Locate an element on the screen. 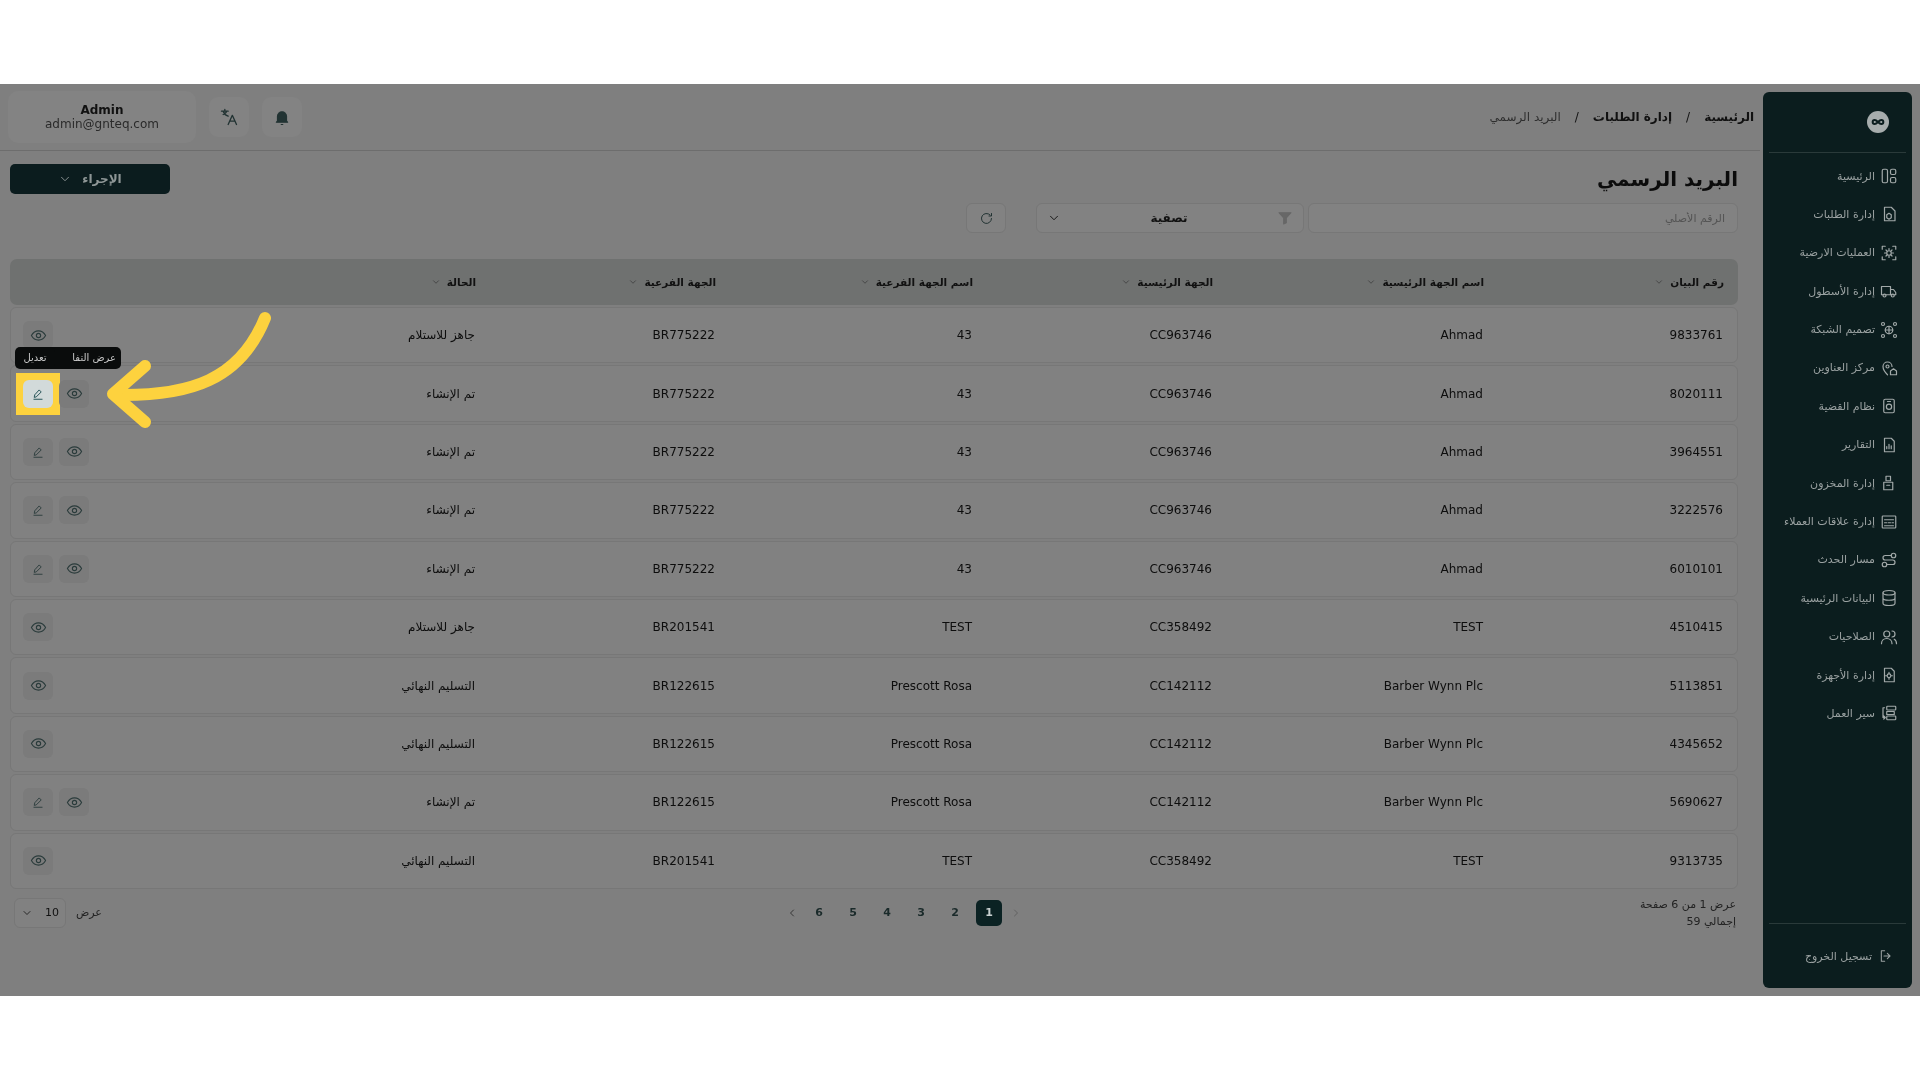 This screenshot has height=1080, width=1920. translate-icon is located at coordinates (229, 117).